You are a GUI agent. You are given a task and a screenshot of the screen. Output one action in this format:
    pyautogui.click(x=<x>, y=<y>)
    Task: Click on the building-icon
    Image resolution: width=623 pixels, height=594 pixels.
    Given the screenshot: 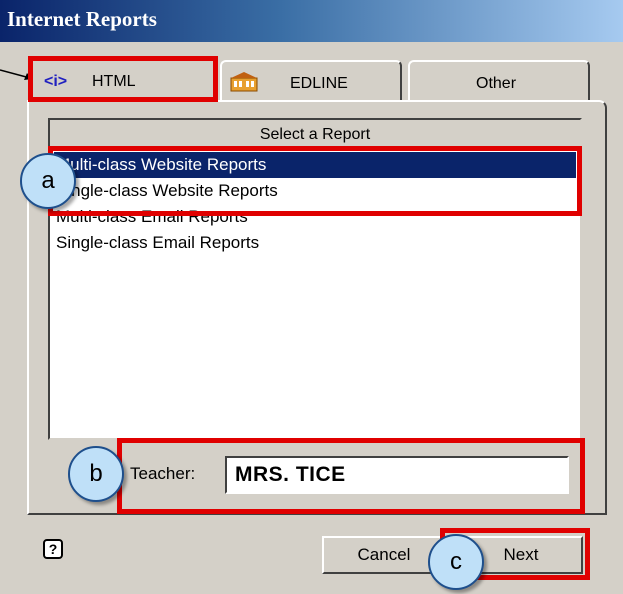 What is the action you would take?
    pyautogui.click(x=244, y=82)
    